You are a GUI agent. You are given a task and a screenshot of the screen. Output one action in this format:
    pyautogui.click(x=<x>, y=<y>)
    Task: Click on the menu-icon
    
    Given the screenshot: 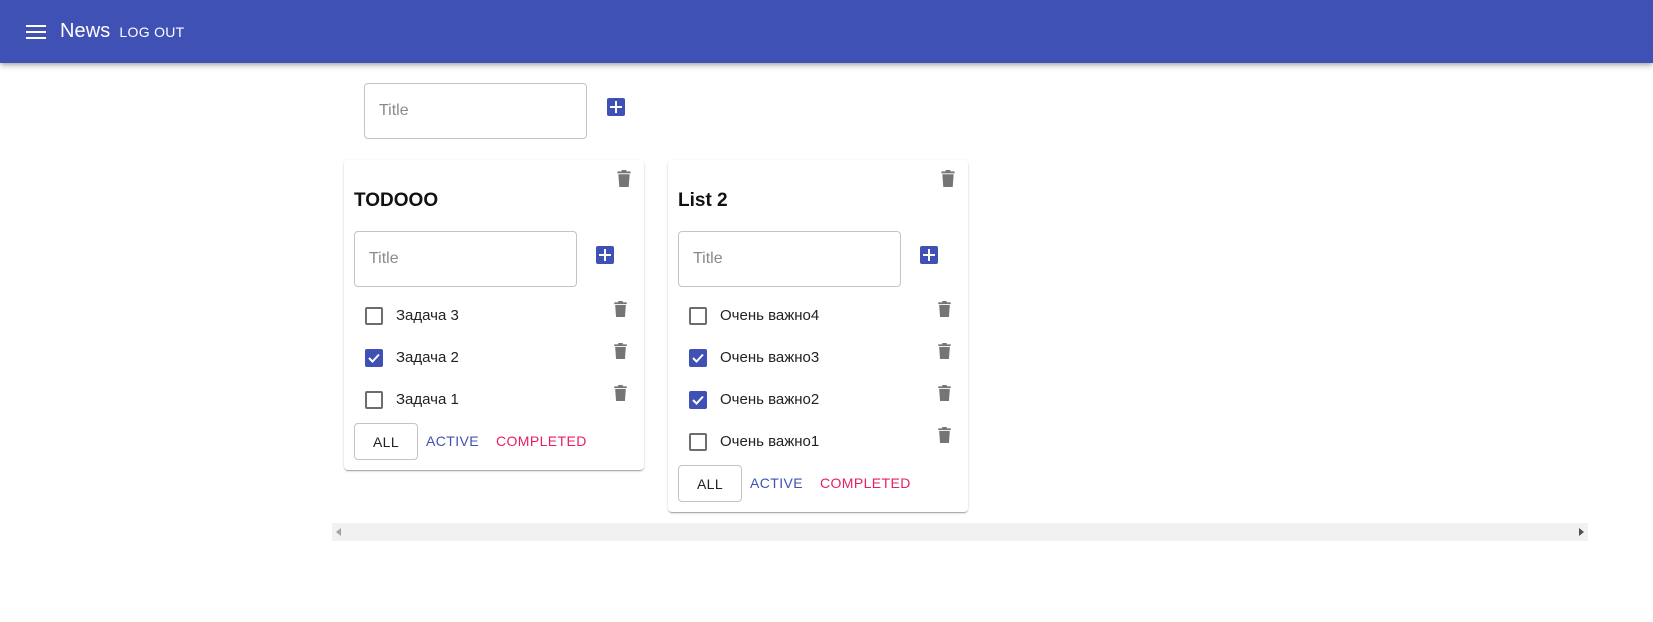 What is the action you would take?
    pyautogui.click(x=36, y=31)
    